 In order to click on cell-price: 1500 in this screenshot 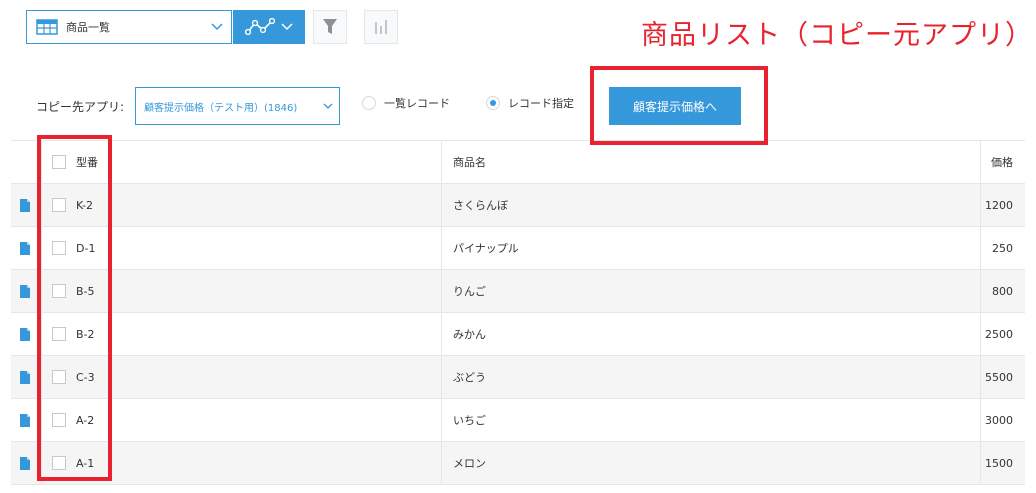, I will do `click(999, 463)`.